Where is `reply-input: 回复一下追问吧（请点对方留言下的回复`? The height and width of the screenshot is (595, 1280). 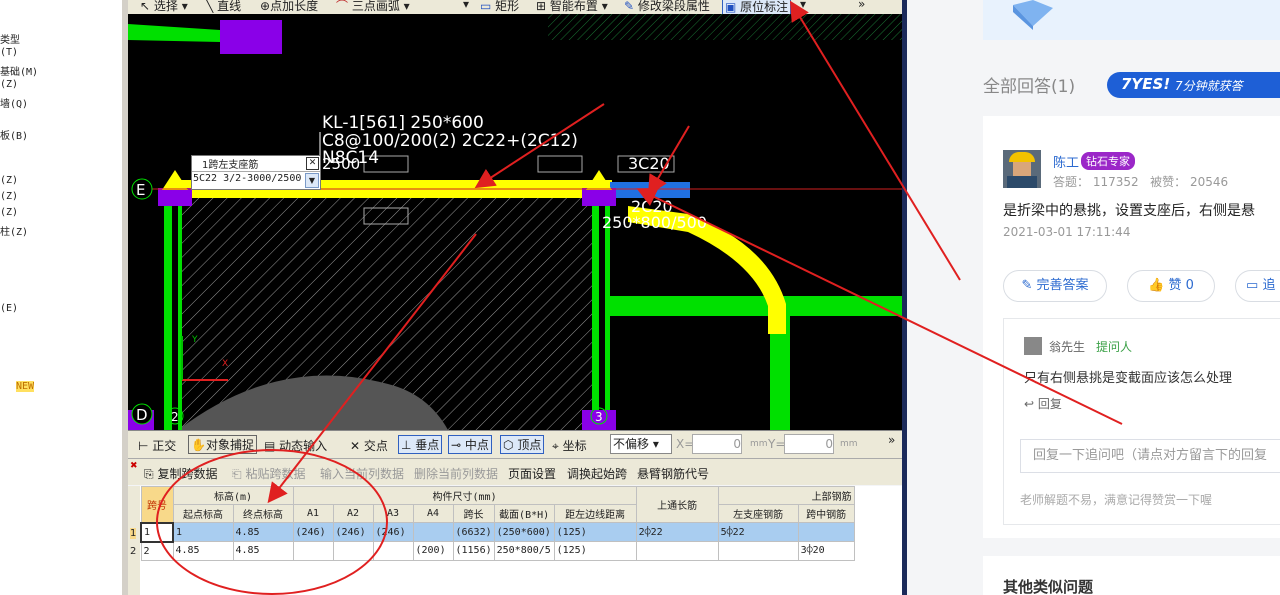 reply-input: 回复一下追问吧（请点对方留言下的回复 is located at coordinates (1150, 456).